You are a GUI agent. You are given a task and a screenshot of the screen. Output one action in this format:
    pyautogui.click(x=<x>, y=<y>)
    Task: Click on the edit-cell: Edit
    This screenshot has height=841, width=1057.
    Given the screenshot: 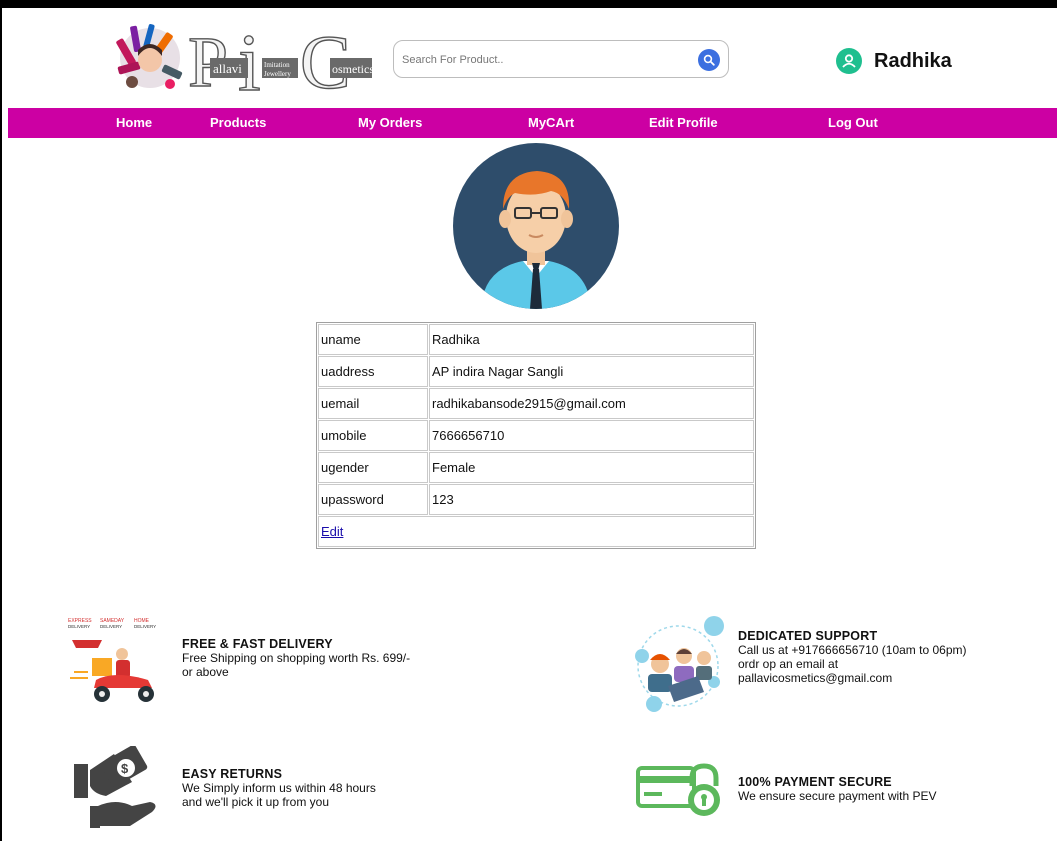 What is the action you would take?
    pyautogui.click(x=536, y=531)
    